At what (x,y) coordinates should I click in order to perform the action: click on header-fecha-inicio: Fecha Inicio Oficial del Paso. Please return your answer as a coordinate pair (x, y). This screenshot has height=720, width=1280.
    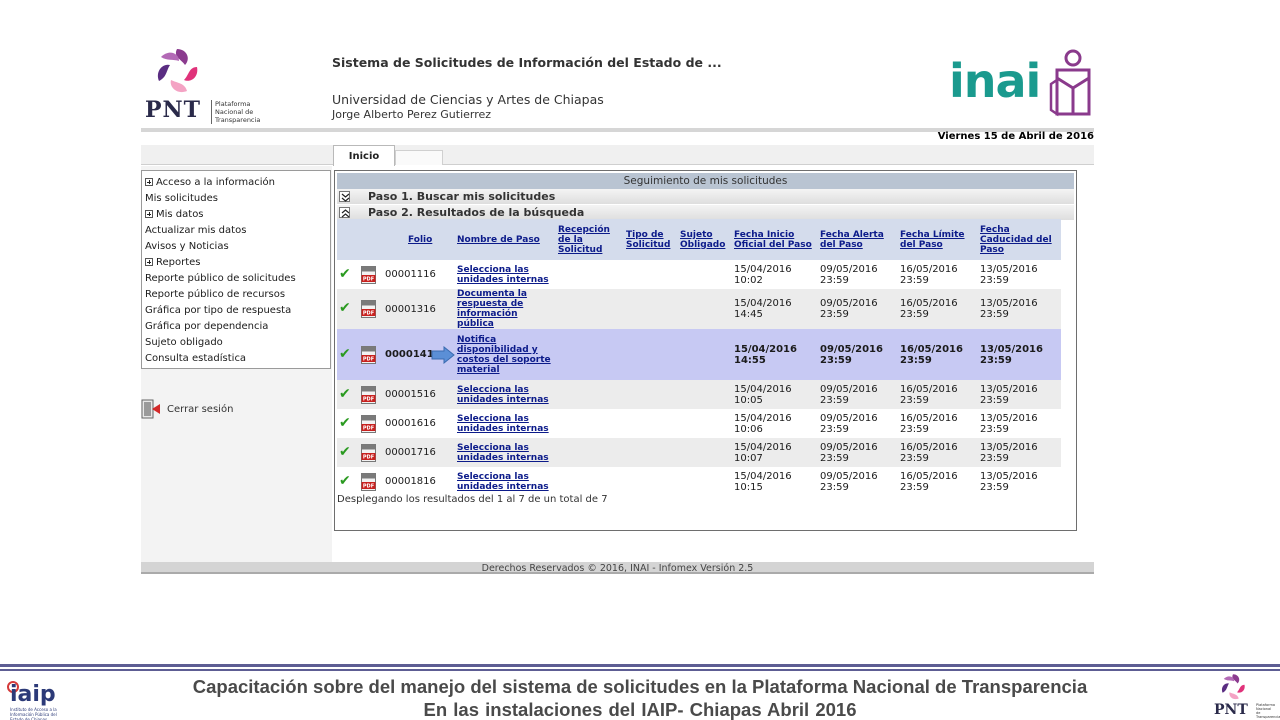
    Looking at the image, I should click on (775, 239).